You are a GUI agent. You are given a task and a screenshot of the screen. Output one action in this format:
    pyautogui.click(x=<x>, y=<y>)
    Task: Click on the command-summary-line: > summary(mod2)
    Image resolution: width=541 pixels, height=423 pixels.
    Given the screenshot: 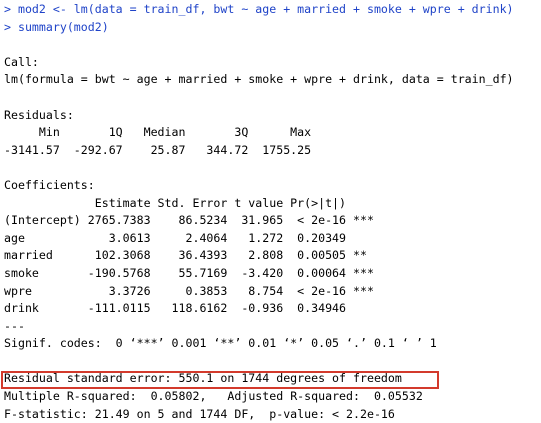 What is the action you would take?
    pyautogui.click(x=272, y=28)
    